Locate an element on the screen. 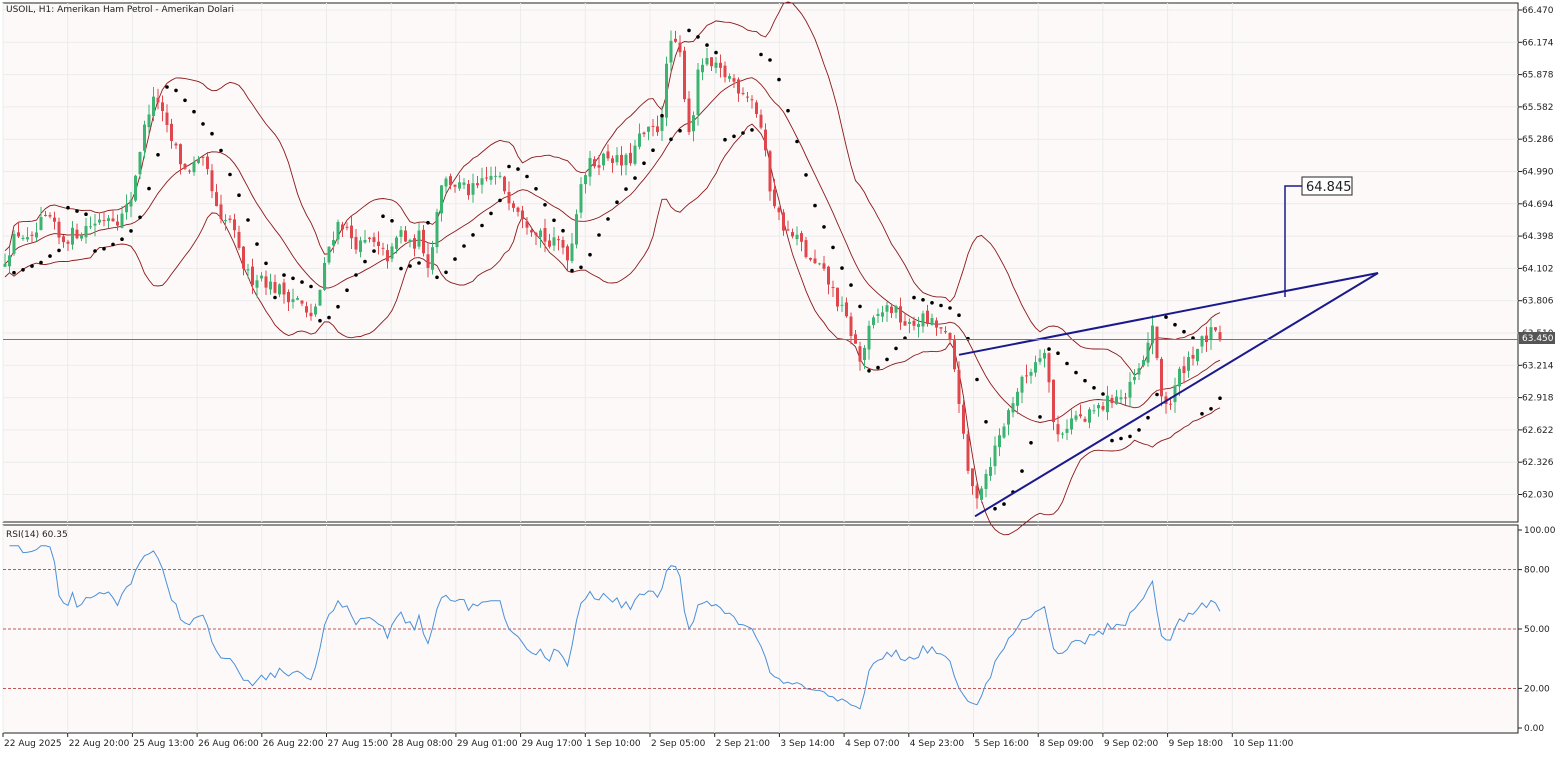  time-tick-label: 3 Sep 14:00 is located at coordinates (807, 744).